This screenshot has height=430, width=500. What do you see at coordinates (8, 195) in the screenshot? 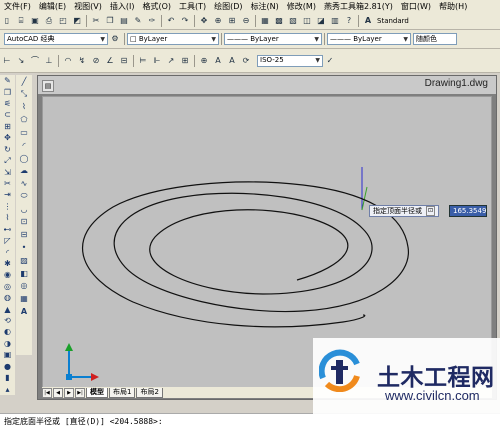
I see `extend-icon: ⇥` at bounding box center [8, 195].